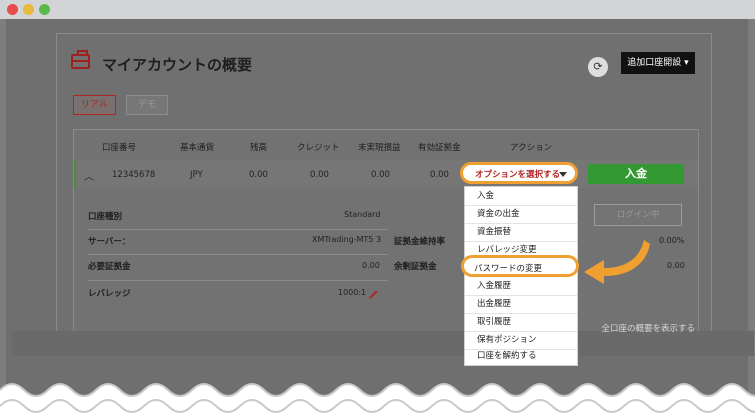  I want to click on chevron-up-icon: ︿, so click(89, 175).